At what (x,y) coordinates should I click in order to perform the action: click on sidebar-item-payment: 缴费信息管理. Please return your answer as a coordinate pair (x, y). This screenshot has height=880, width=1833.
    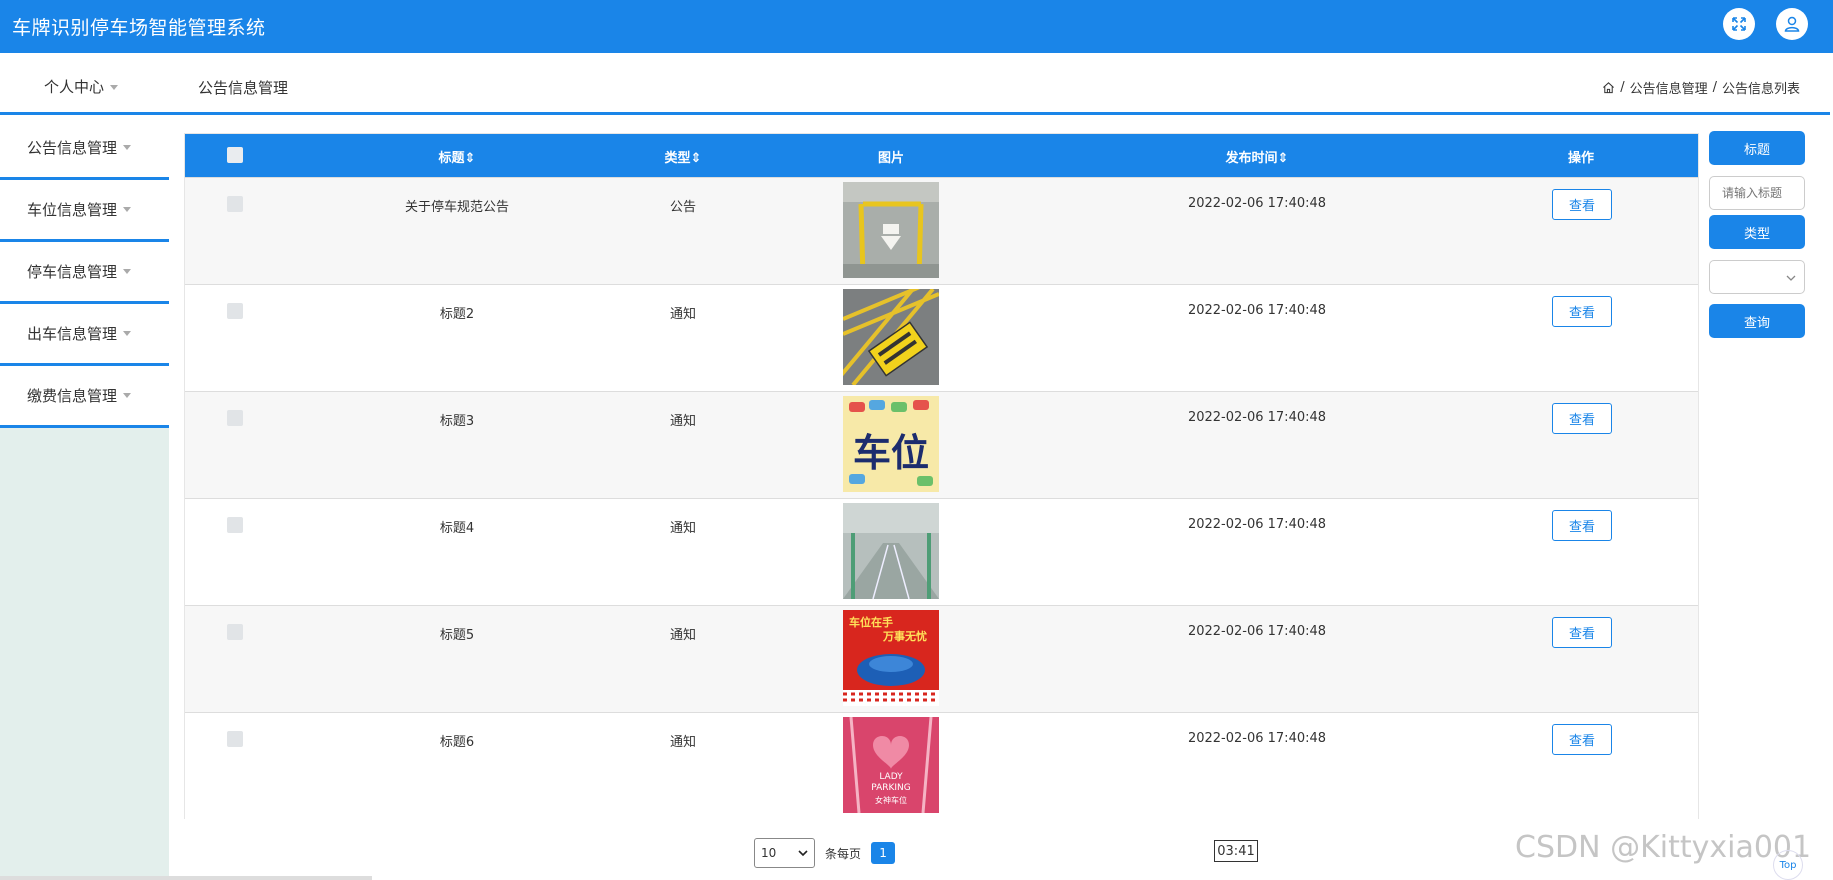
    Looking at the image, I should click on (84, 397).